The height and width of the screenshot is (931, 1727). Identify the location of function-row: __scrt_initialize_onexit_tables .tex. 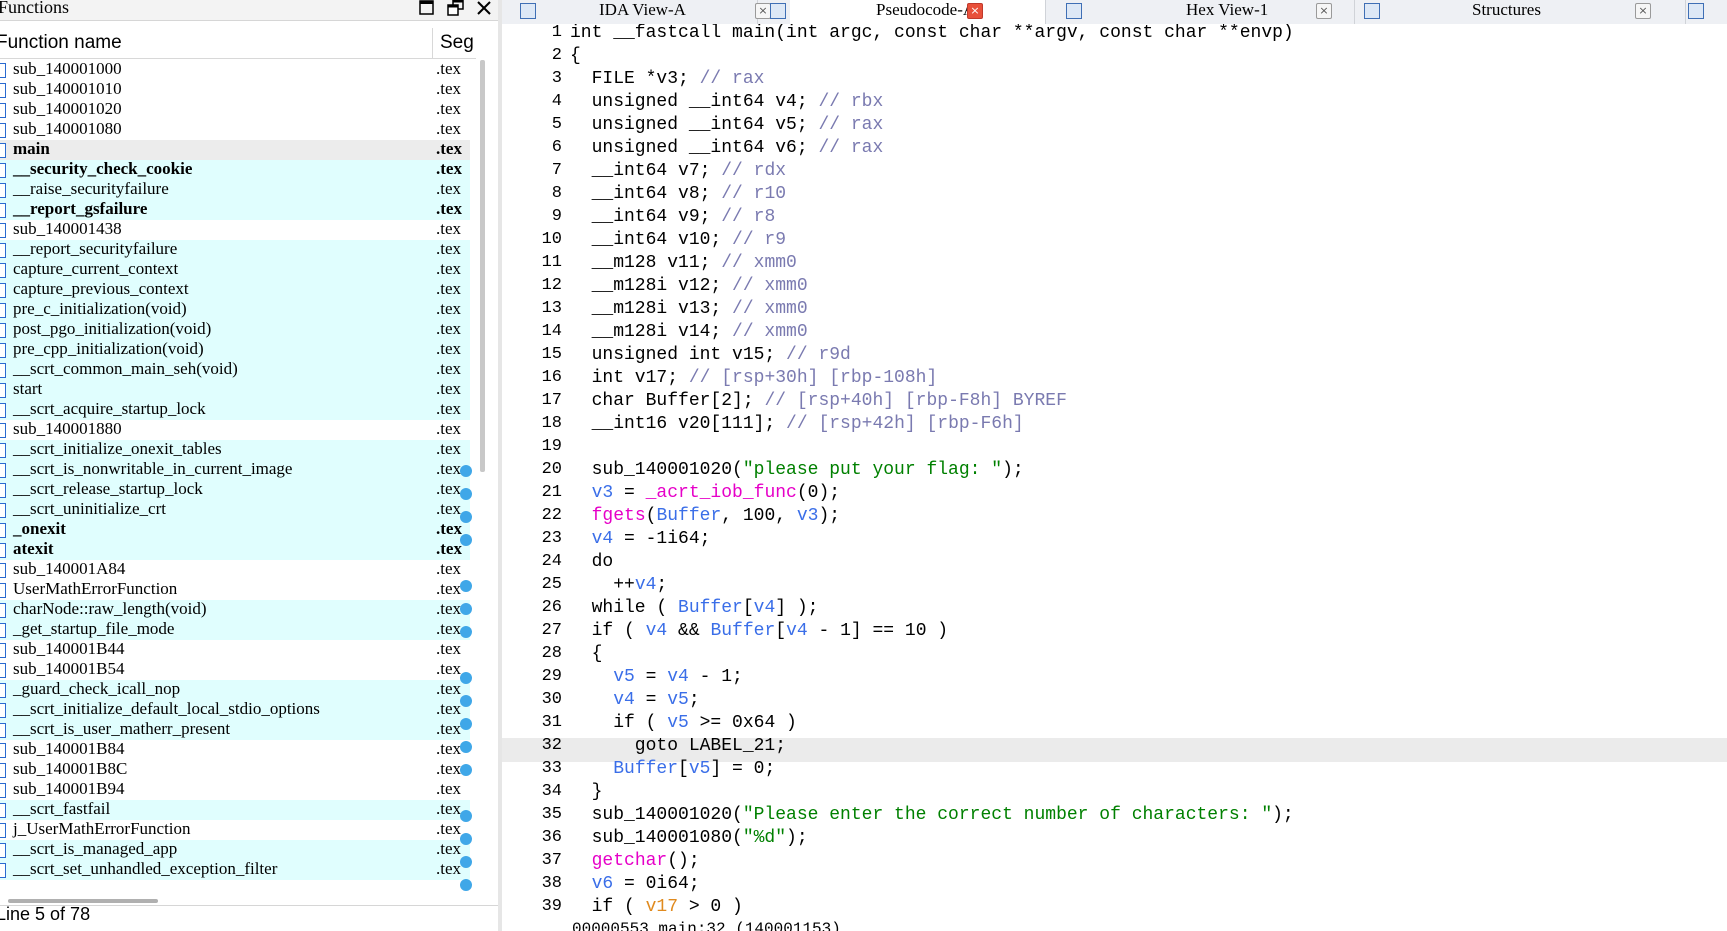
(235, 449).